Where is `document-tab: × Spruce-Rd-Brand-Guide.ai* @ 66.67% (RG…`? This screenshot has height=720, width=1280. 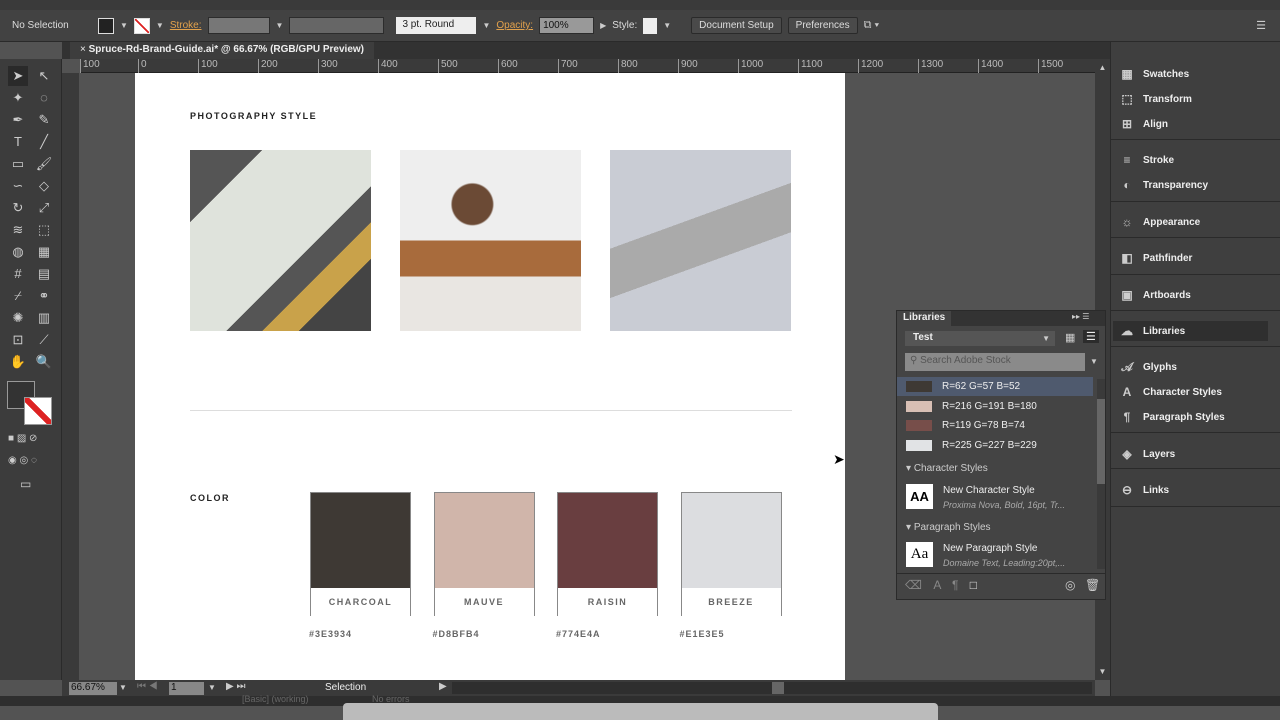
document-tab: × Spruce-Rd-Brand-Guide.ai* @ 66.67% (RG… is located at coordinates (222, 50).